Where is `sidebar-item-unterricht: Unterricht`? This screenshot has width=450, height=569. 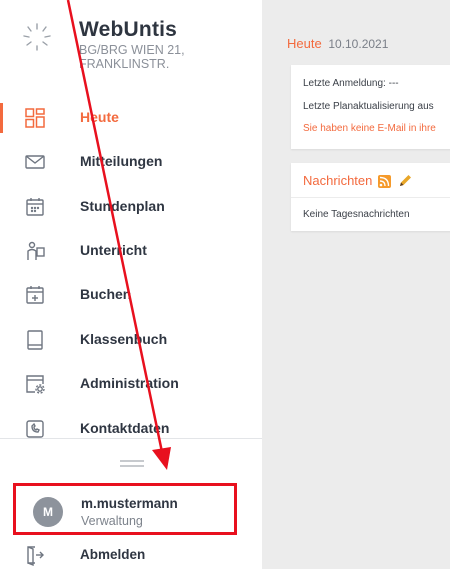 sidebar-item-unterricht: Unterricht is located at coordinates (131, 251).